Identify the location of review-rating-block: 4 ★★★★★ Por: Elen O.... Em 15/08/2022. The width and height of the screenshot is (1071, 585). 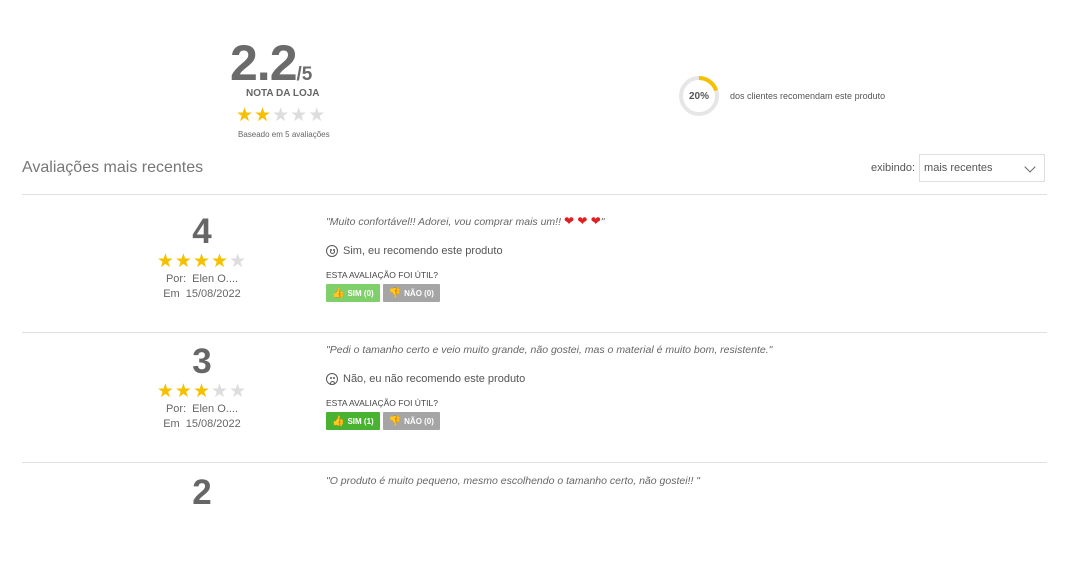
(202, 248).